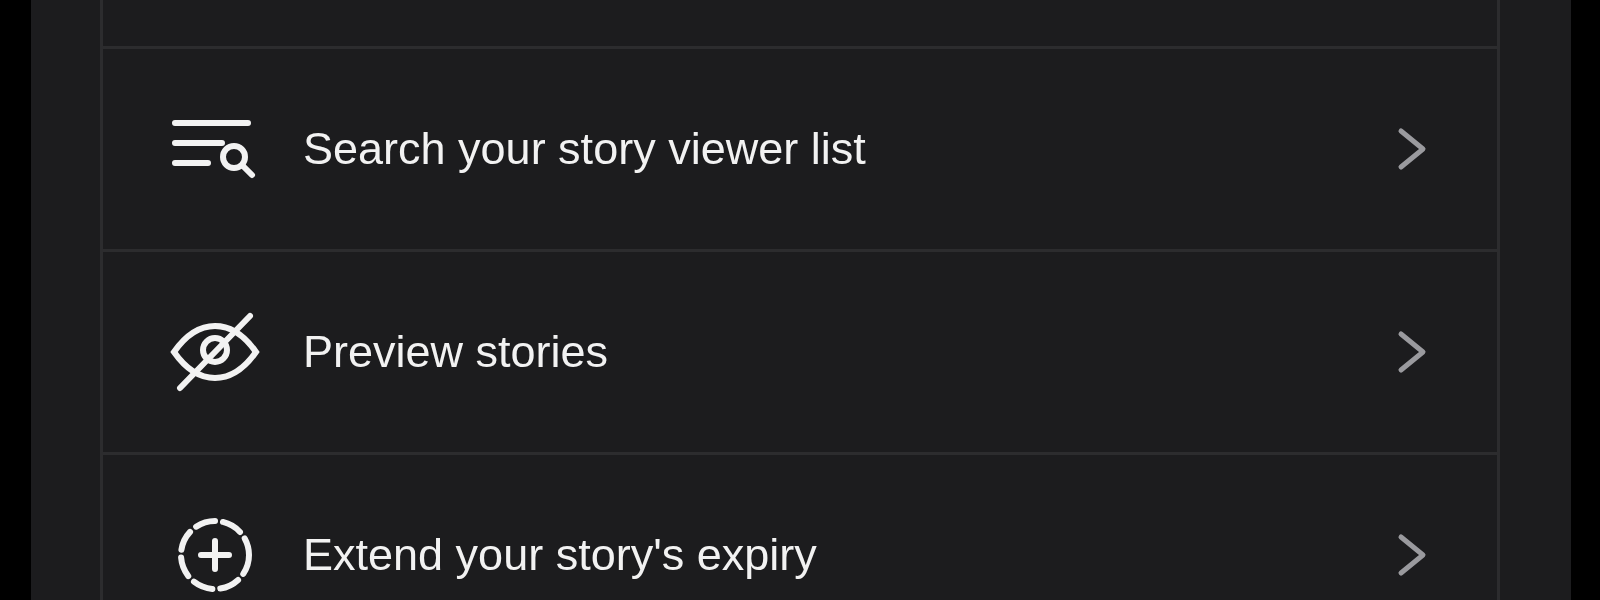 Image resolution: width=1600 pixels, height=600 pixels. Describe the element at coordinates (215, 352) in the screenshot. I see `eye-slash-icon` at that location.